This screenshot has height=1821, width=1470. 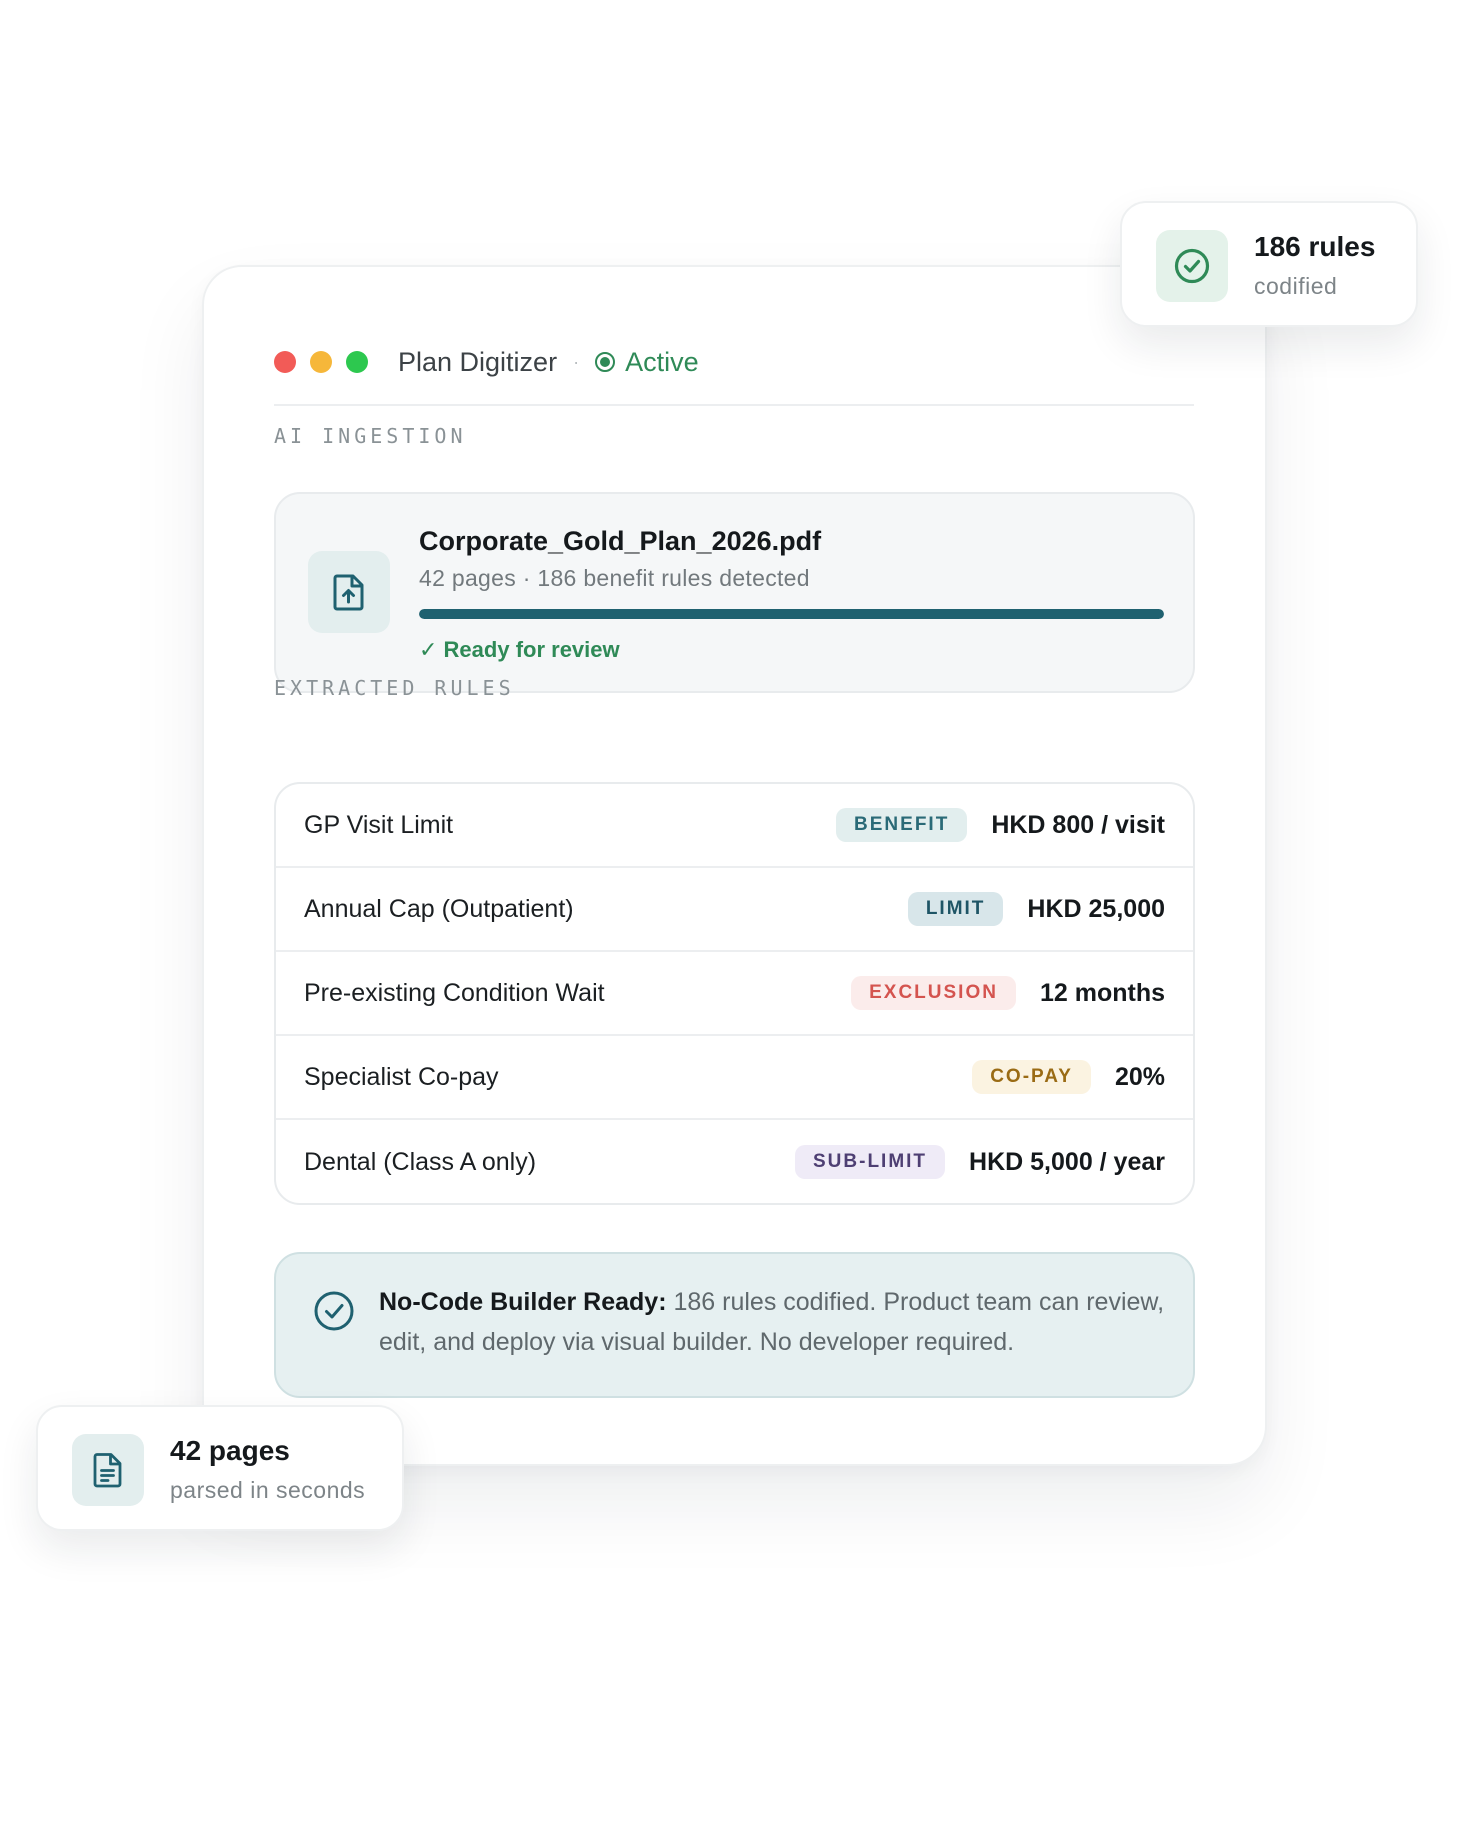 What do you see at coordinates (1096, 908) in the screenshot?
I see `rule-value: HKD 25,000` at bounding box center [1096, 908].